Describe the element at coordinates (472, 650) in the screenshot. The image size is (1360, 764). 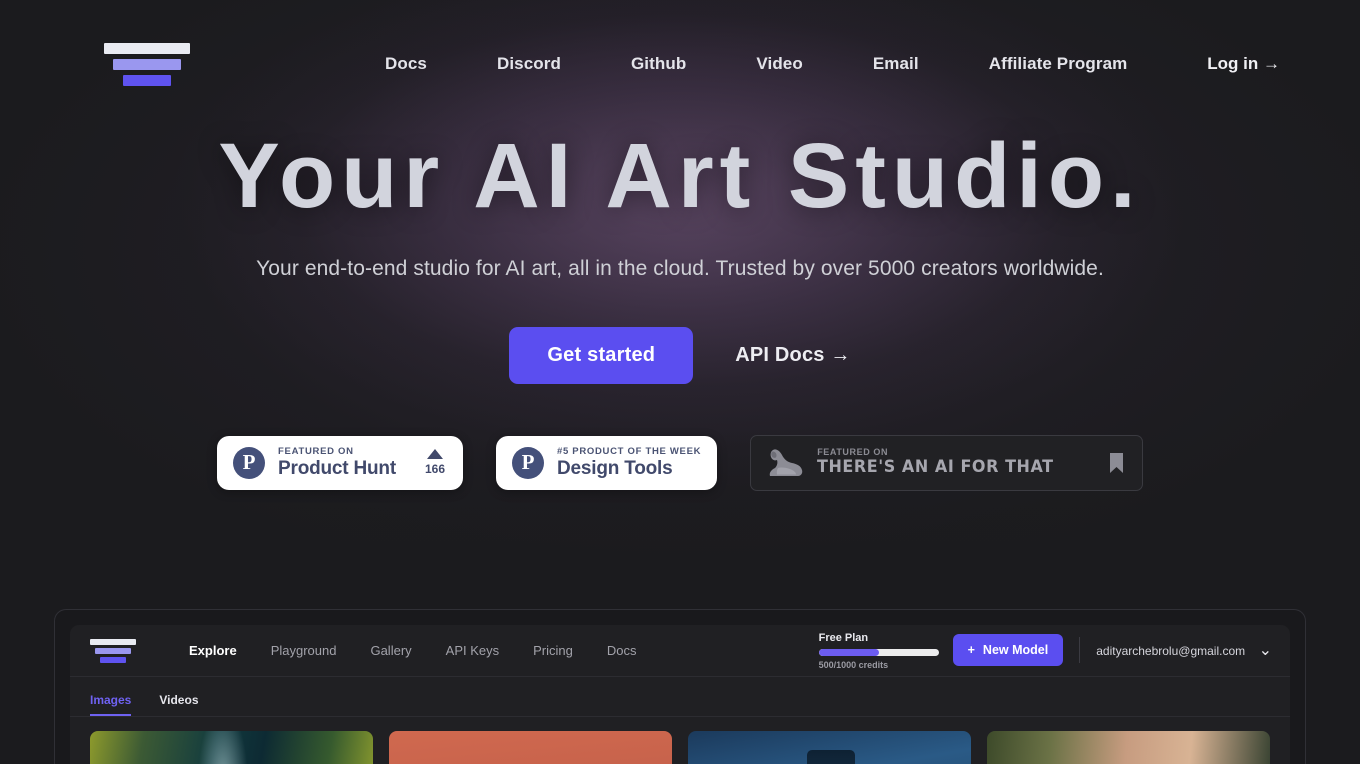
I see `app-nav-api-keys: API Keys` at that location.